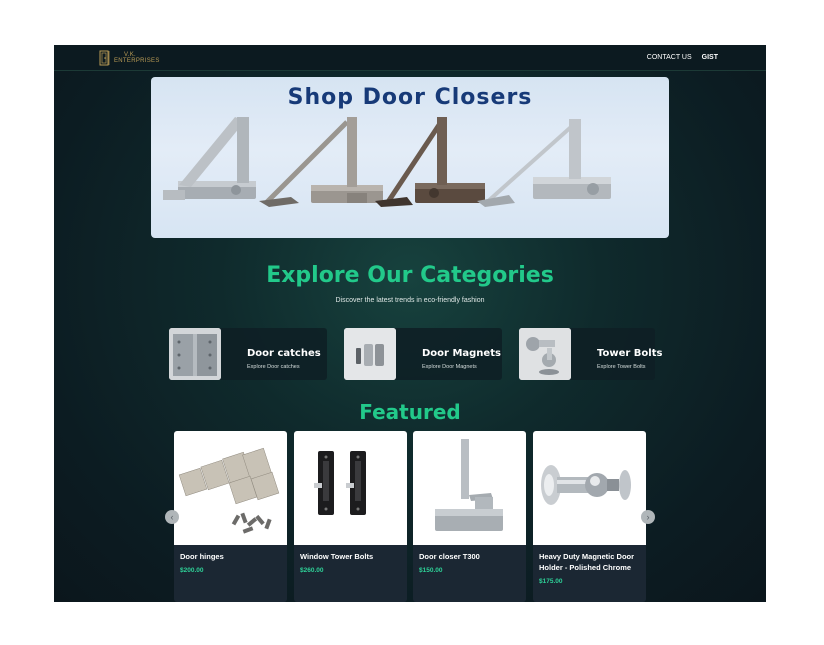 This screenshot has width=824, height=645. What do you see at coordinates (195, 354) in the screenshot?
I see `door-hinge-image` at bounding box center [195, 354].